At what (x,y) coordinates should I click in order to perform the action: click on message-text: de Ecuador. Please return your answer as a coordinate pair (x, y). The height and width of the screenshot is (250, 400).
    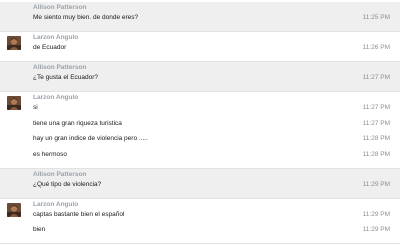
    Looking at the image, I should click on (50, 47).